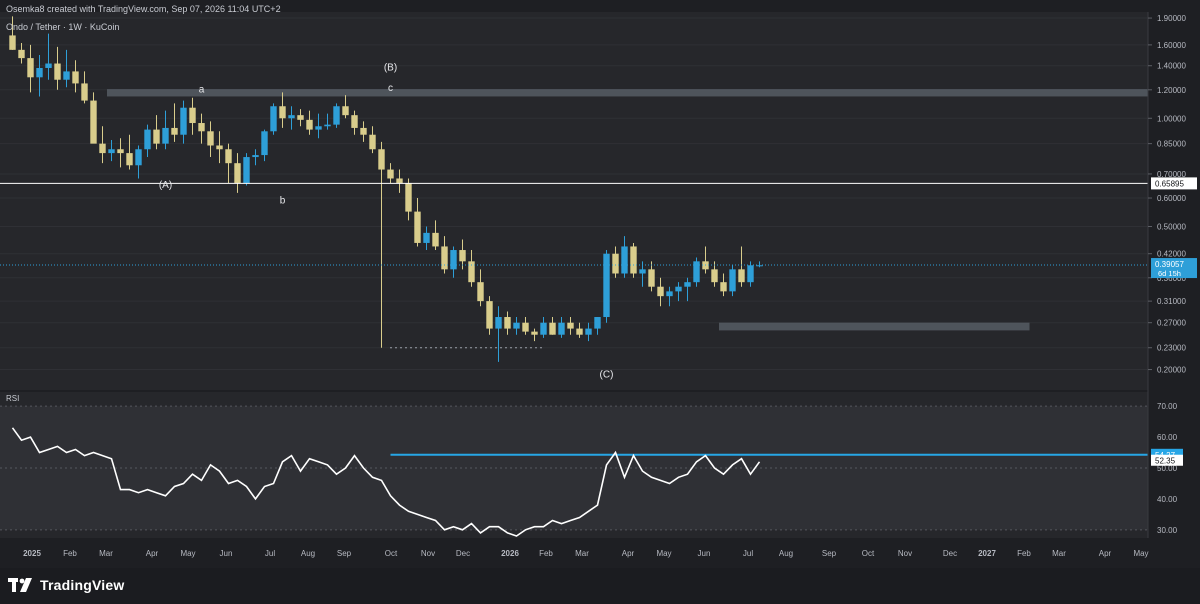  Describe the element at coordinates (202, 89) in the screenshot. I see `wave-label: a` at that location.